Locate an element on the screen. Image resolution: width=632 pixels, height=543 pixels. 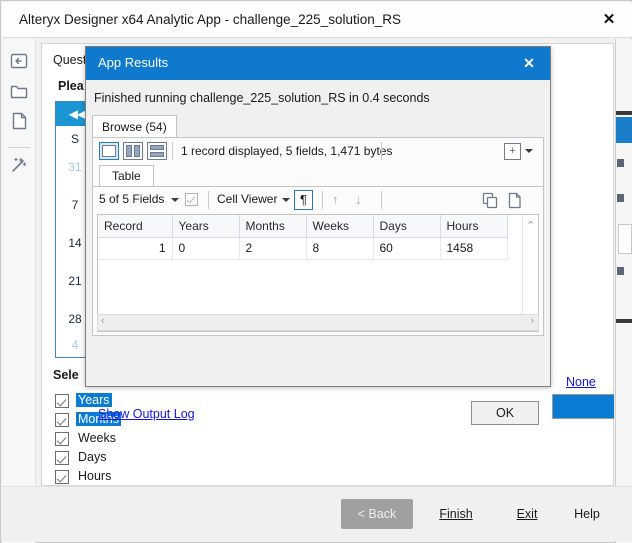
selected-field-highlight is located at coordinates (583, 406).